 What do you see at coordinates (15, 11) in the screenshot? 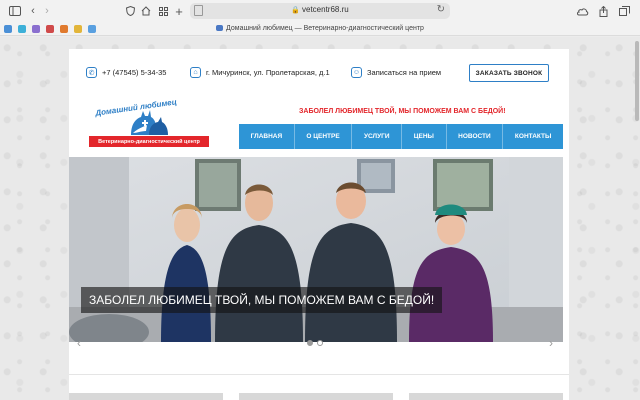
I see `sidebar-icon` at bounding box center [15, 11].